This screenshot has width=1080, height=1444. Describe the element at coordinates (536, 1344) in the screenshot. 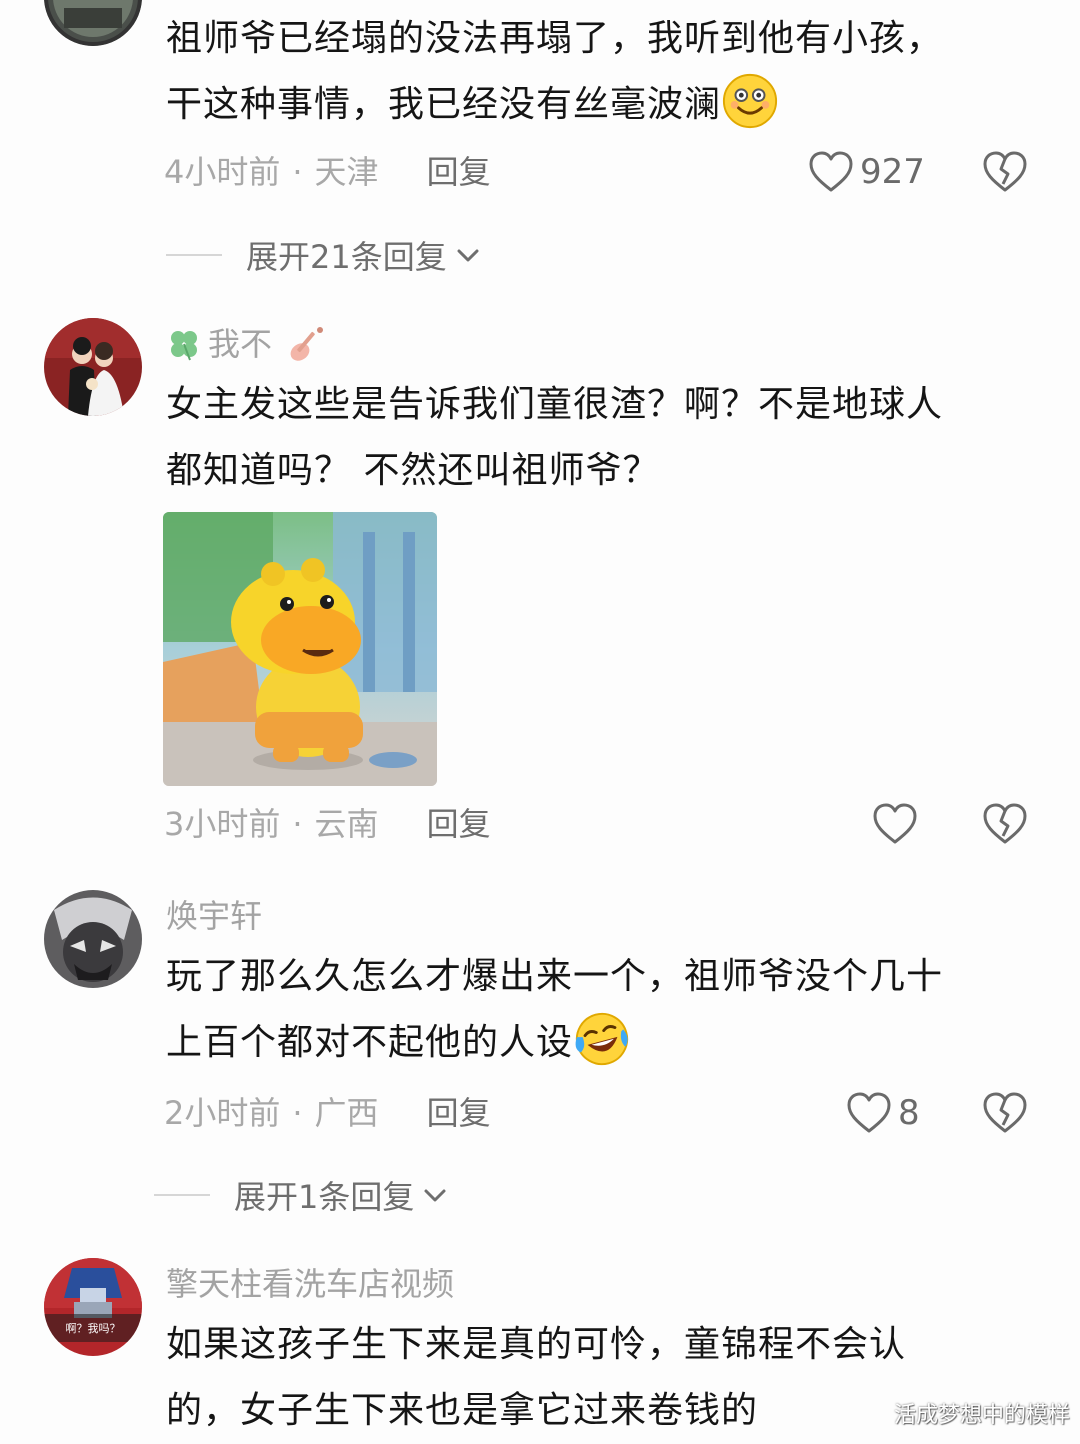

I see `comment-line: 如果这孩子生下来是真的可怜，童锦程不会认` at that location.